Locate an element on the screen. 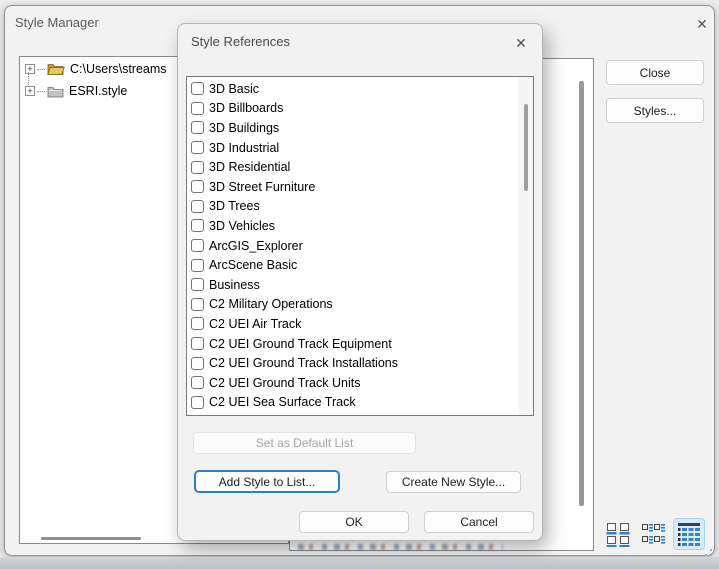  close-icon: ✕ is located at coordinates (702, 24).